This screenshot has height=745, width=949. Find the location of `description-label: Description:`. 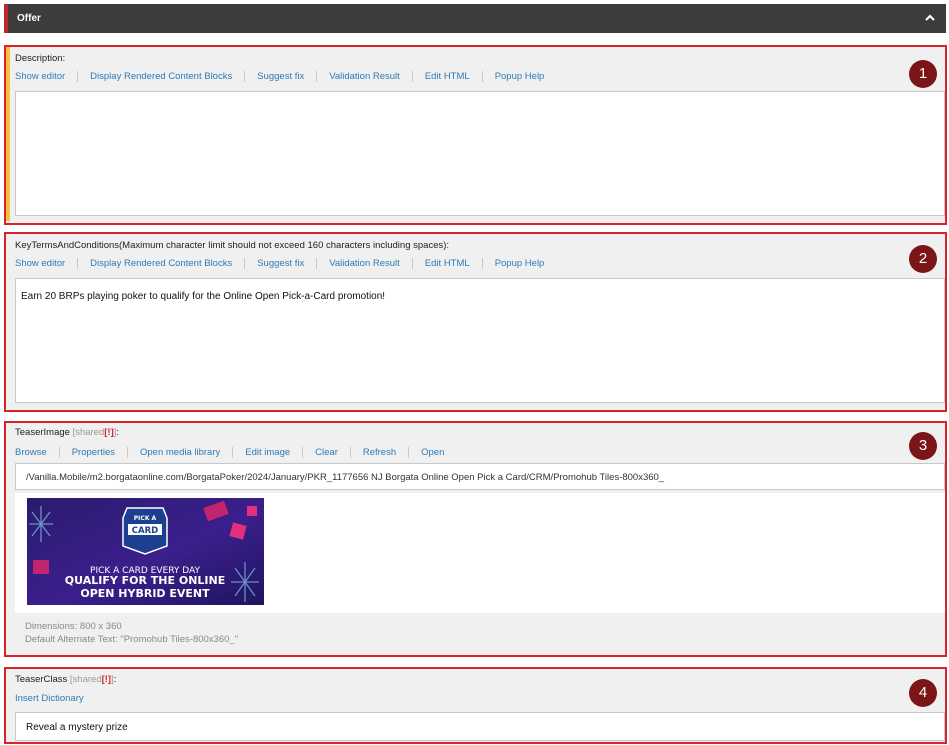

description-label: Description: is located at coordinates (40, 58).